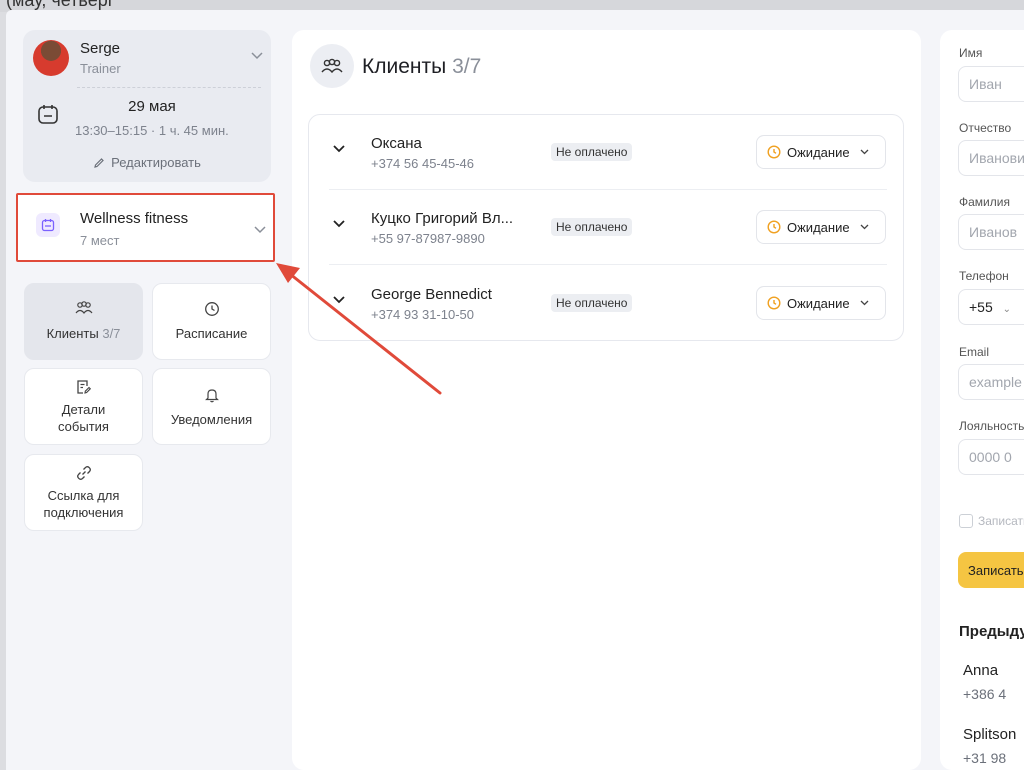  I want to click on tab-clients: Клиенты 3/7, so click(83, 321).